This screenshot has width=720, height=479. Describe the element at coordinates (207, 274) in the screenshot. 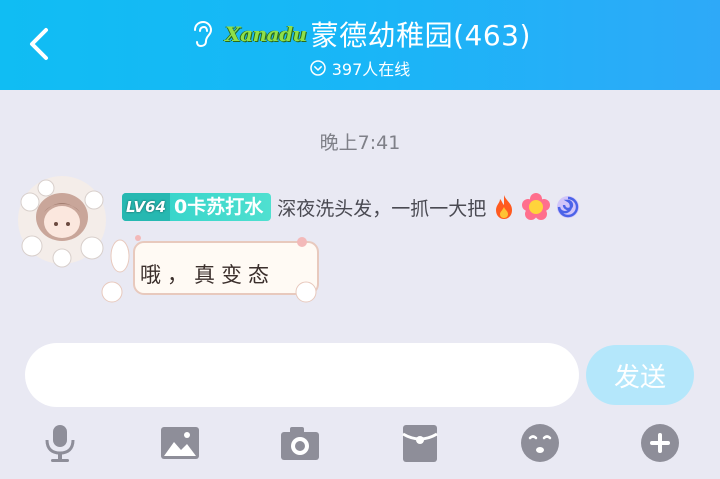

I see `message-text: 哦，真变态` at that location.